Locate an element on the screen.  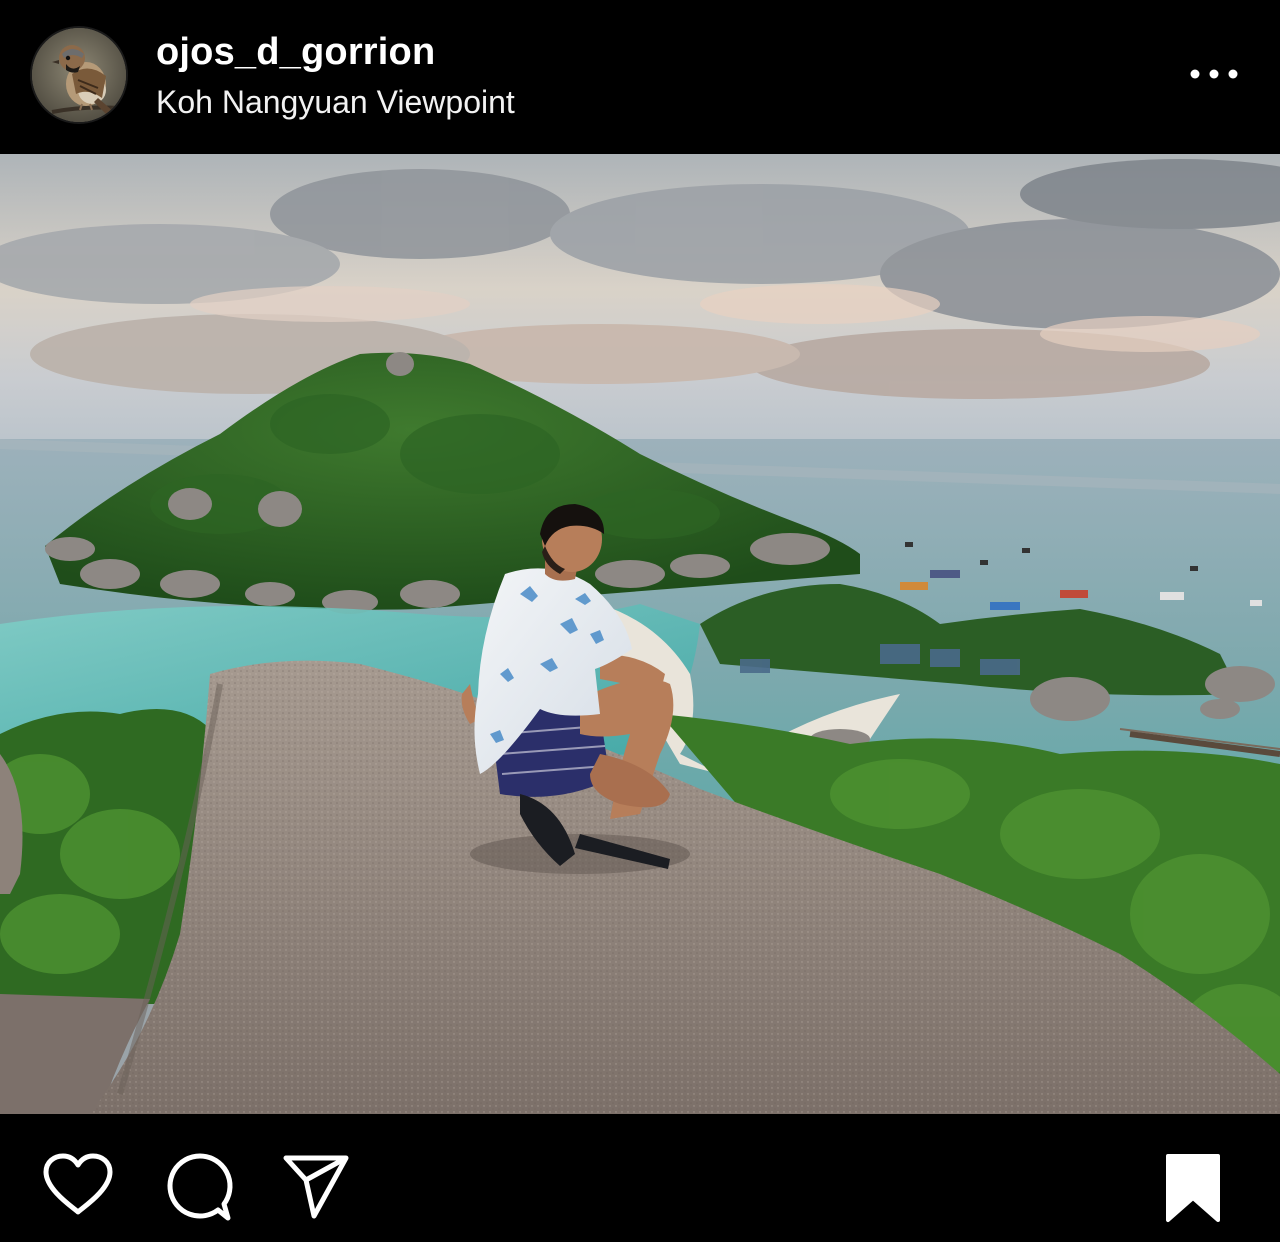
post-header: ojos_d_gorrion Koh Nangyuan Viewpoint is located at coordinates (640, 77).